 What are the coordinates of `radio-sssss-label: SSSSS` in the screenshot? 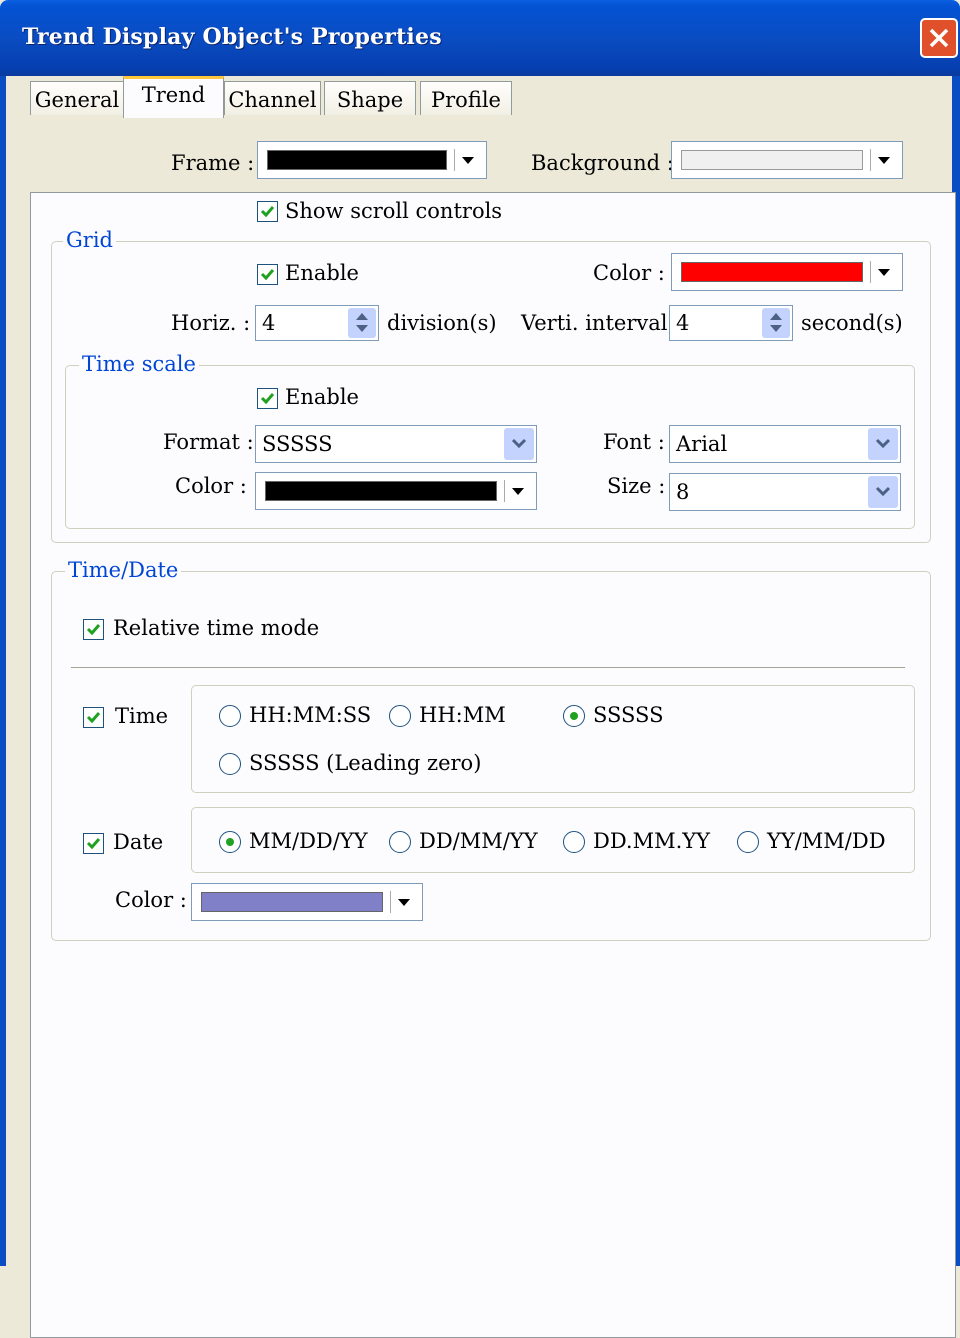 It's located at (628, 715).